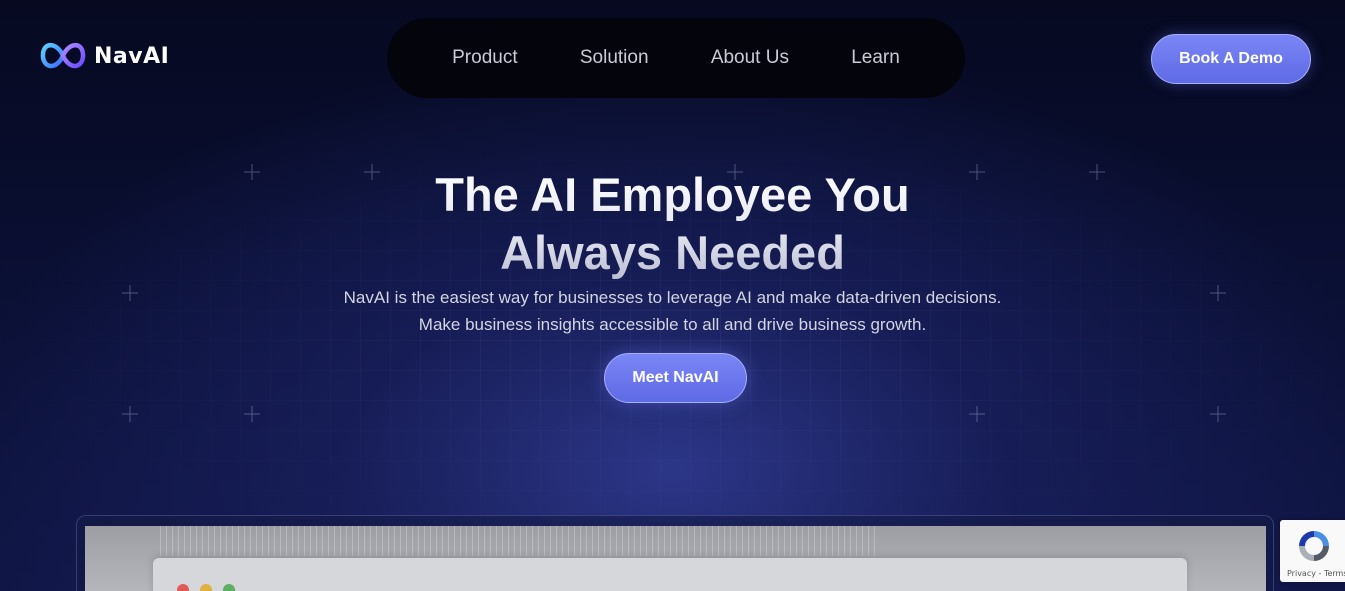  What do you see at coordinates (875, 58) in the screenshot?
I see `nav-item-learn: Learn` at bounding box center [875, 58].